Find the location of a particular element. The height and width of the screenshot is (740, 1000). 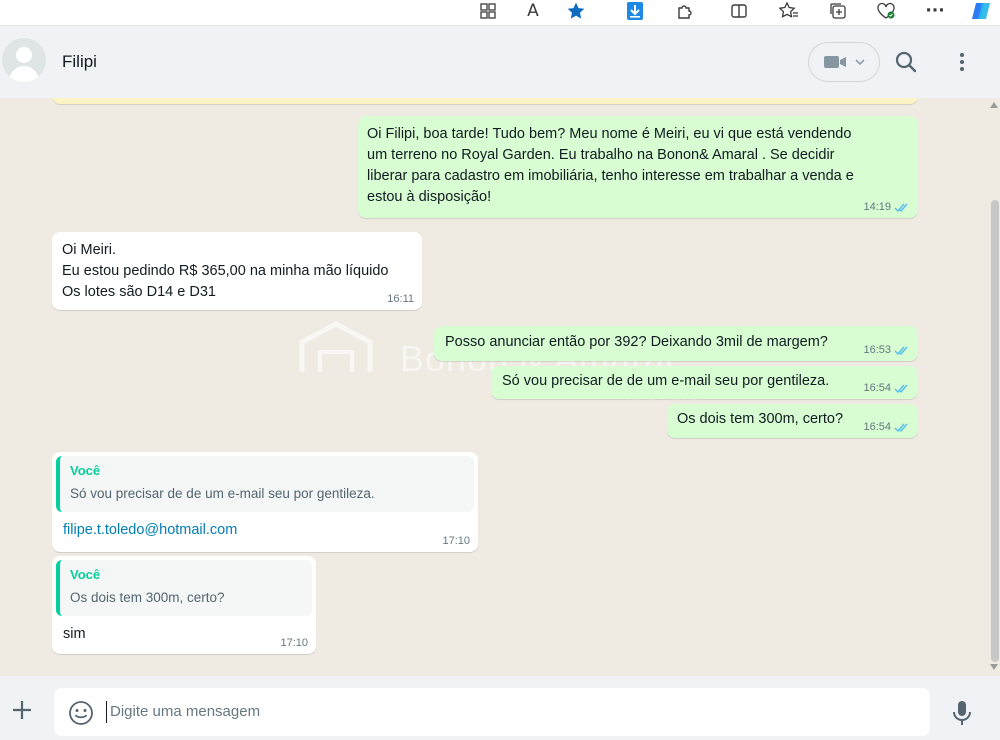

video-call-icon is located at coordinates (835, 62).